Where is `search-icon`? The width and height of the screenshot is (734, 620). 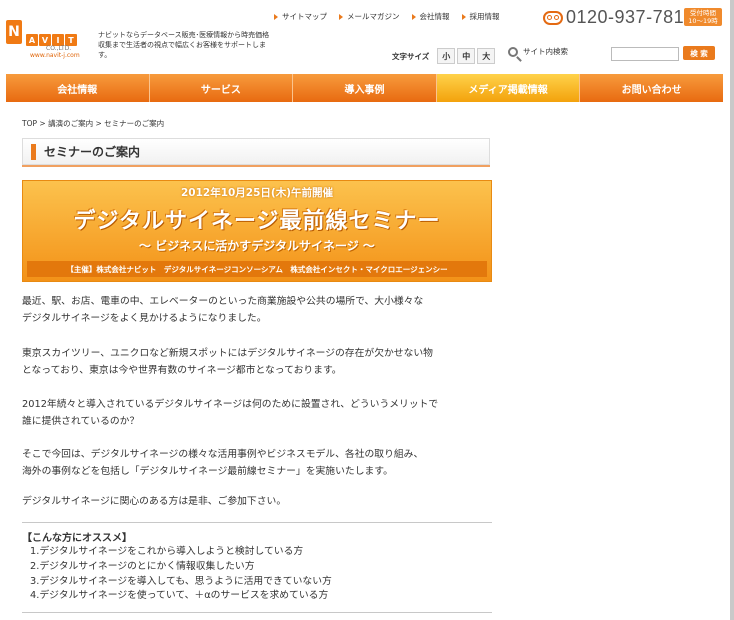
search-icon is located at coordinates (513, 51).